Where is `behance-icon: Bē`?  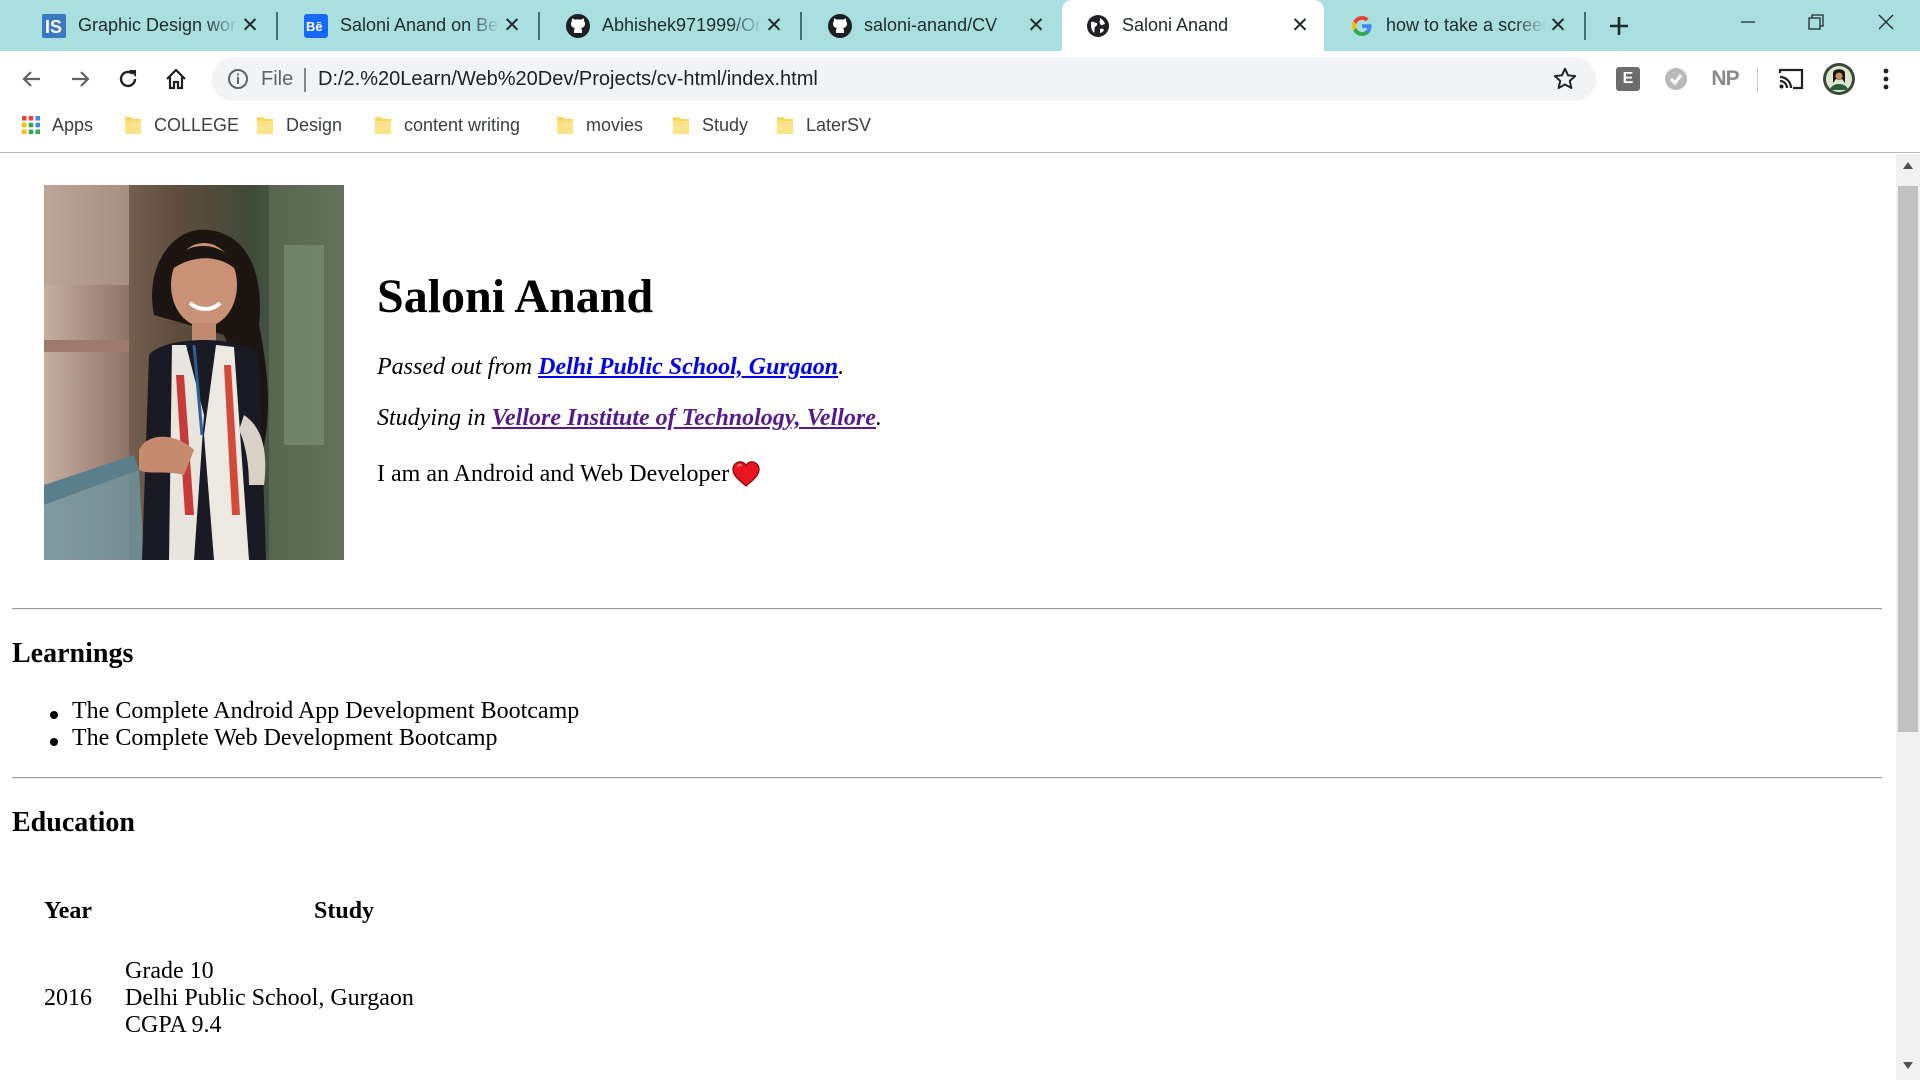
behance-icon: Bē is located at coordinates (316, 25).